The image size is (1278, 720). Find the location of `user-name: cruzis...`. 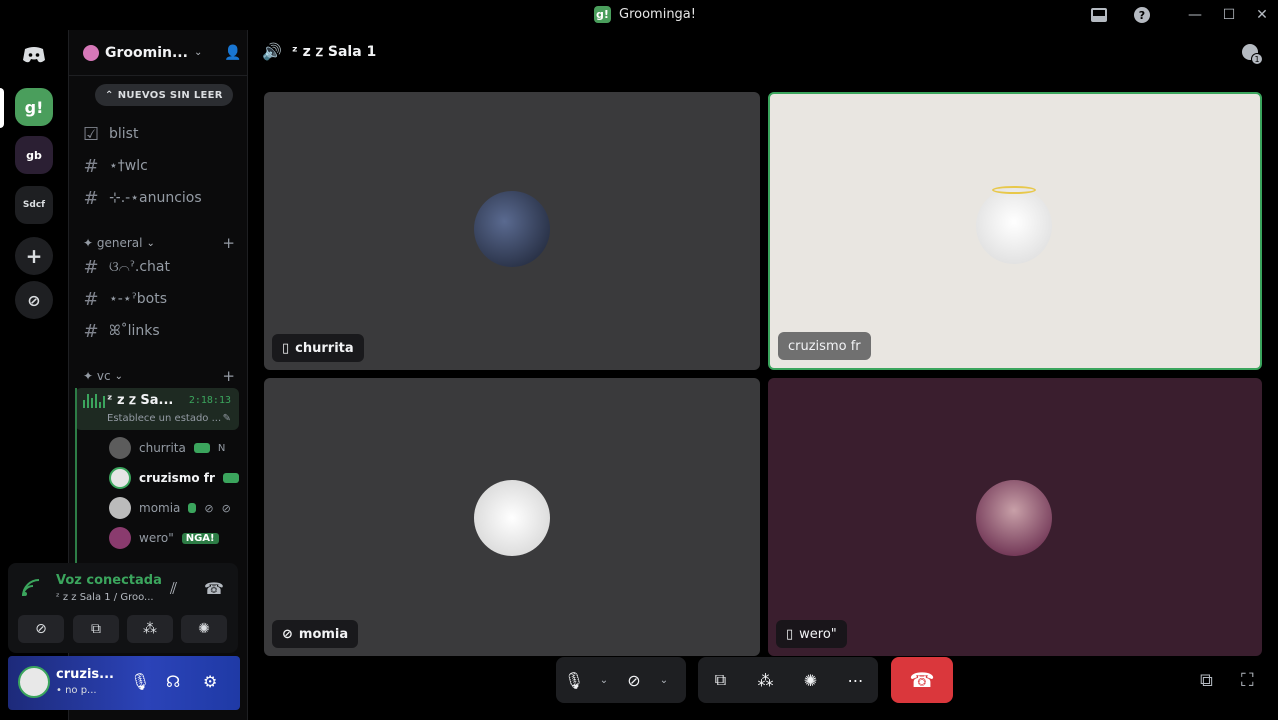

user-name: cruzis... is located at coordinates (85, 674).